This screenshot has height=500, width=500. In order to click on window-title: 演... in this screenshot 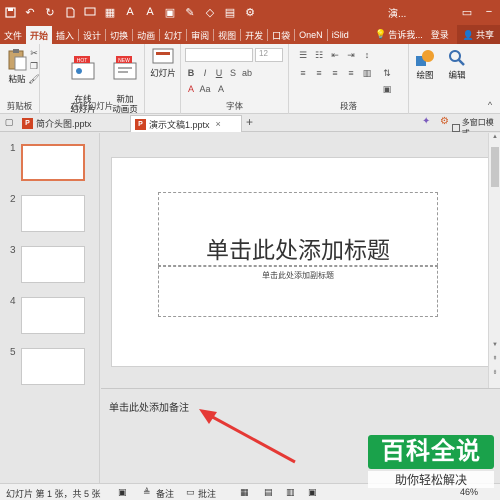, I will do `click(397, 14)`.